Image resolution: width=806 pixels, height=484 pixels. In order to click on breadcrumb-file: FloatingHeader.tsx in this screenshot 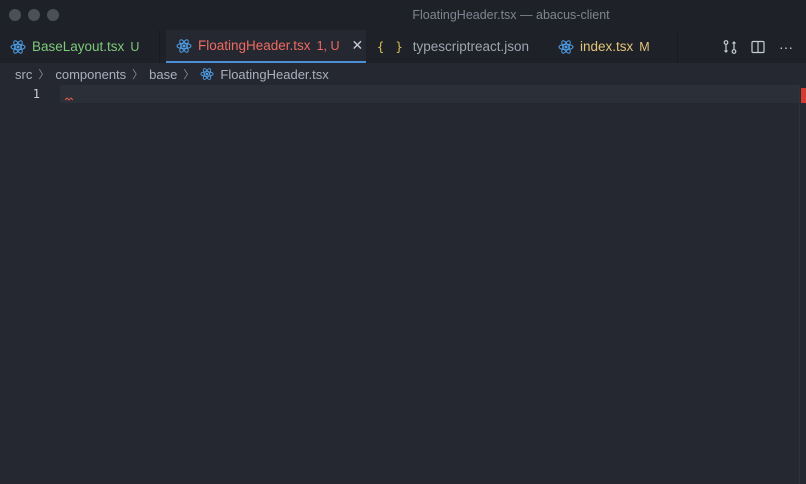, I will do `click(274, 74)`.